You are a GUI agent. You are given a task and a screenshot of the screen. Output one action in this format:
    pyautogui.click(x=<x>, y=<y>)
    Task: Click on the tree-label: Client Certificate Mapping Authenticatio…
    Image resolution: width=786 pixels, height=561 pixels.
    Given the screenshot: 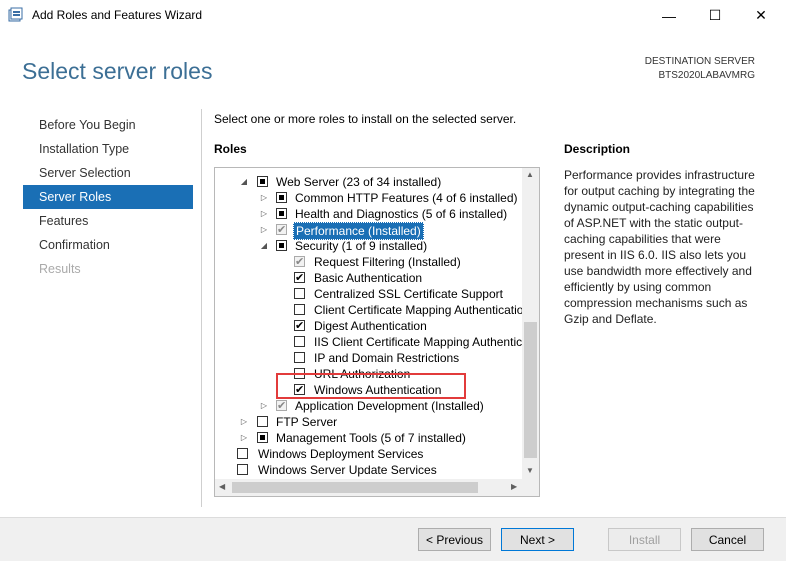 What is the action you would take?
    pyautogui.click(x=422, y=310)
    